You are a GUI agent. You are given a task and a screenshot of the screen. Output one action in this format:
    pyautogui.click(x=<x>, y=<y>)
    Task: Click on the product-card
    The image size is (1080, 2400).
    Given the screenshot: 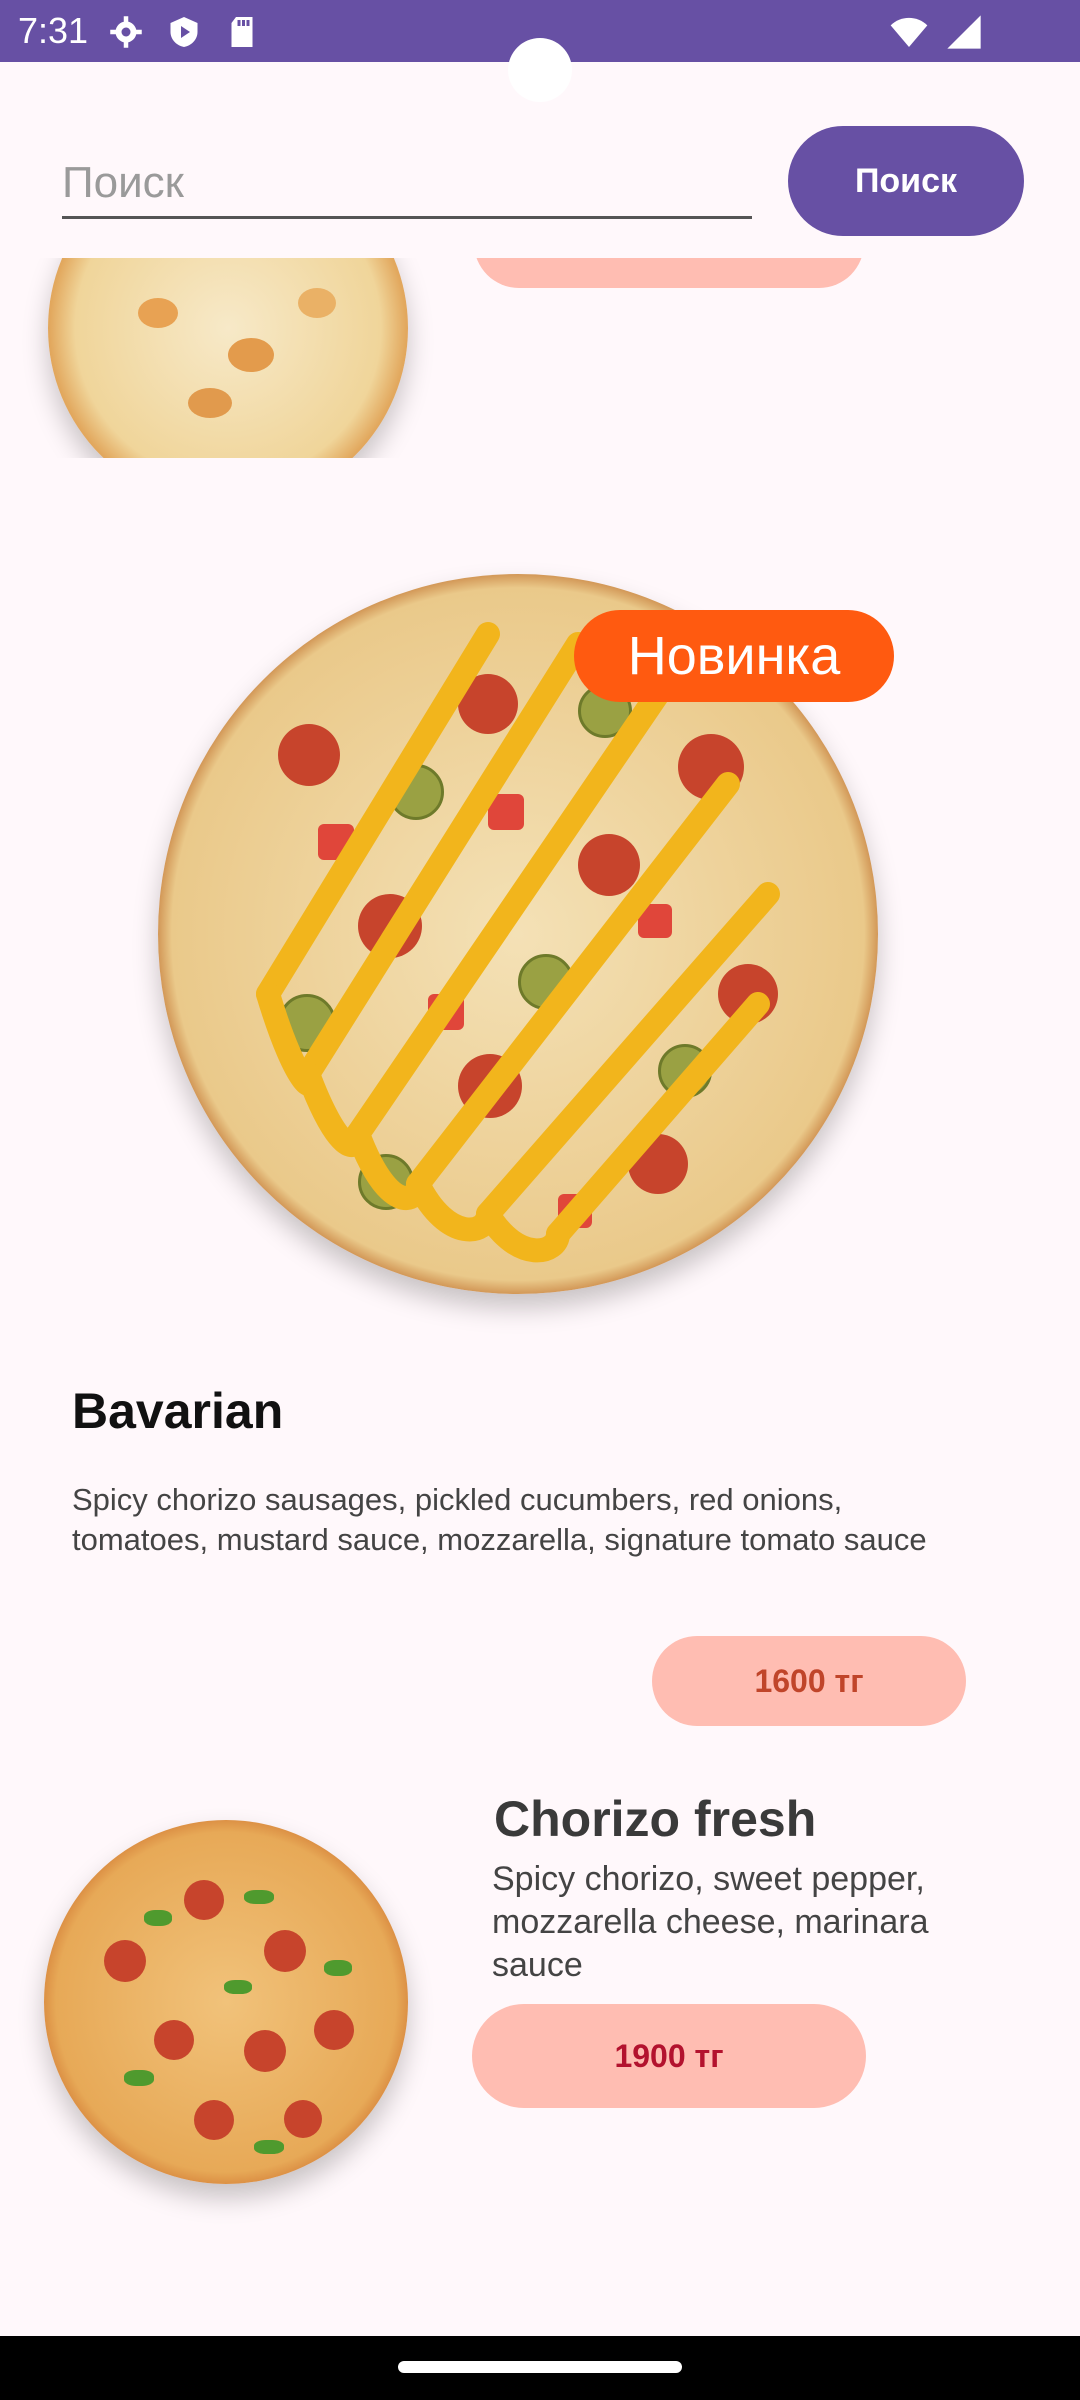 What is the action you would take?
    pyautogui.click(x=540, y=358)
    